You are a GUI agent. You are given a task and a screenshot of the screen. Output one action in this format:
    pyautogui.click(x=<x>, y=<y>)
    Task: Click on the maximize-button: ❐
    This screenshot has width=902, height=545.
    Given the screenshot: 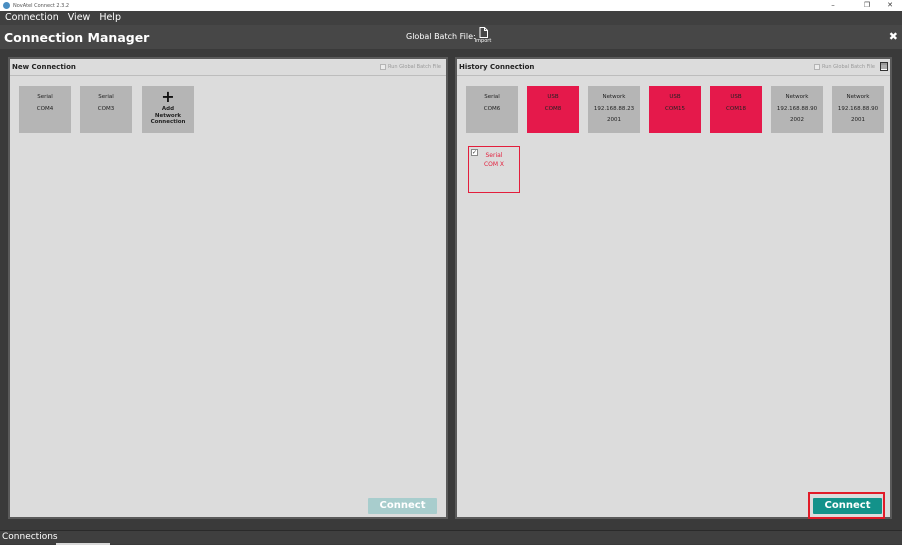 What is the action you would take?
    pyautogui.click(x=867, y=5)
    